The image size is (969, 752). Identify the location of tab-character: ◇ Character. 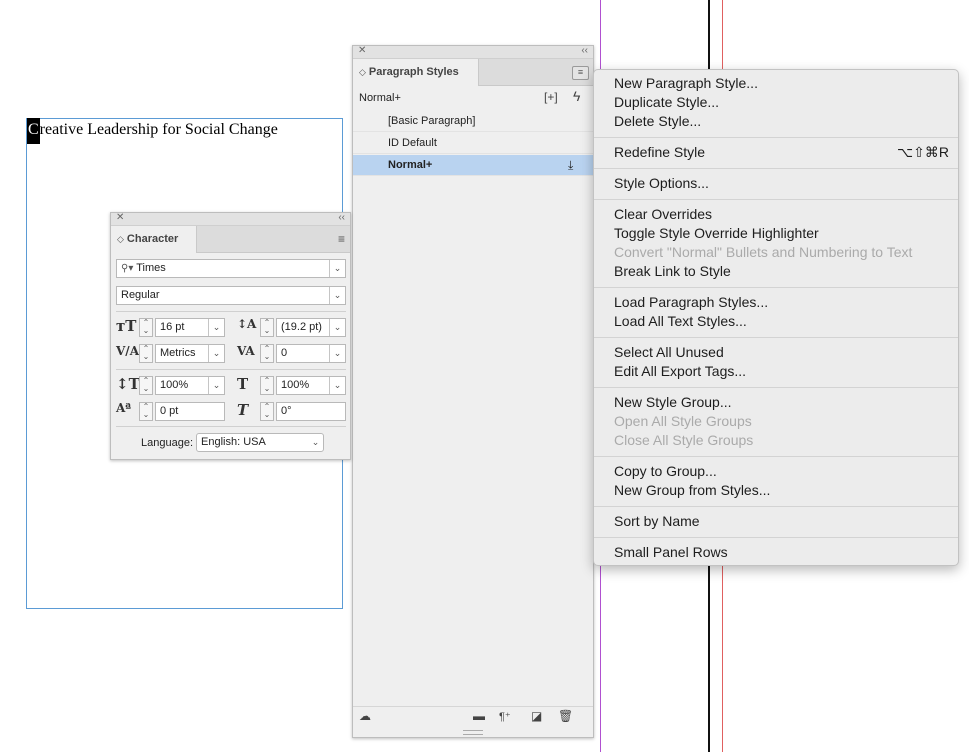
(154, 239).